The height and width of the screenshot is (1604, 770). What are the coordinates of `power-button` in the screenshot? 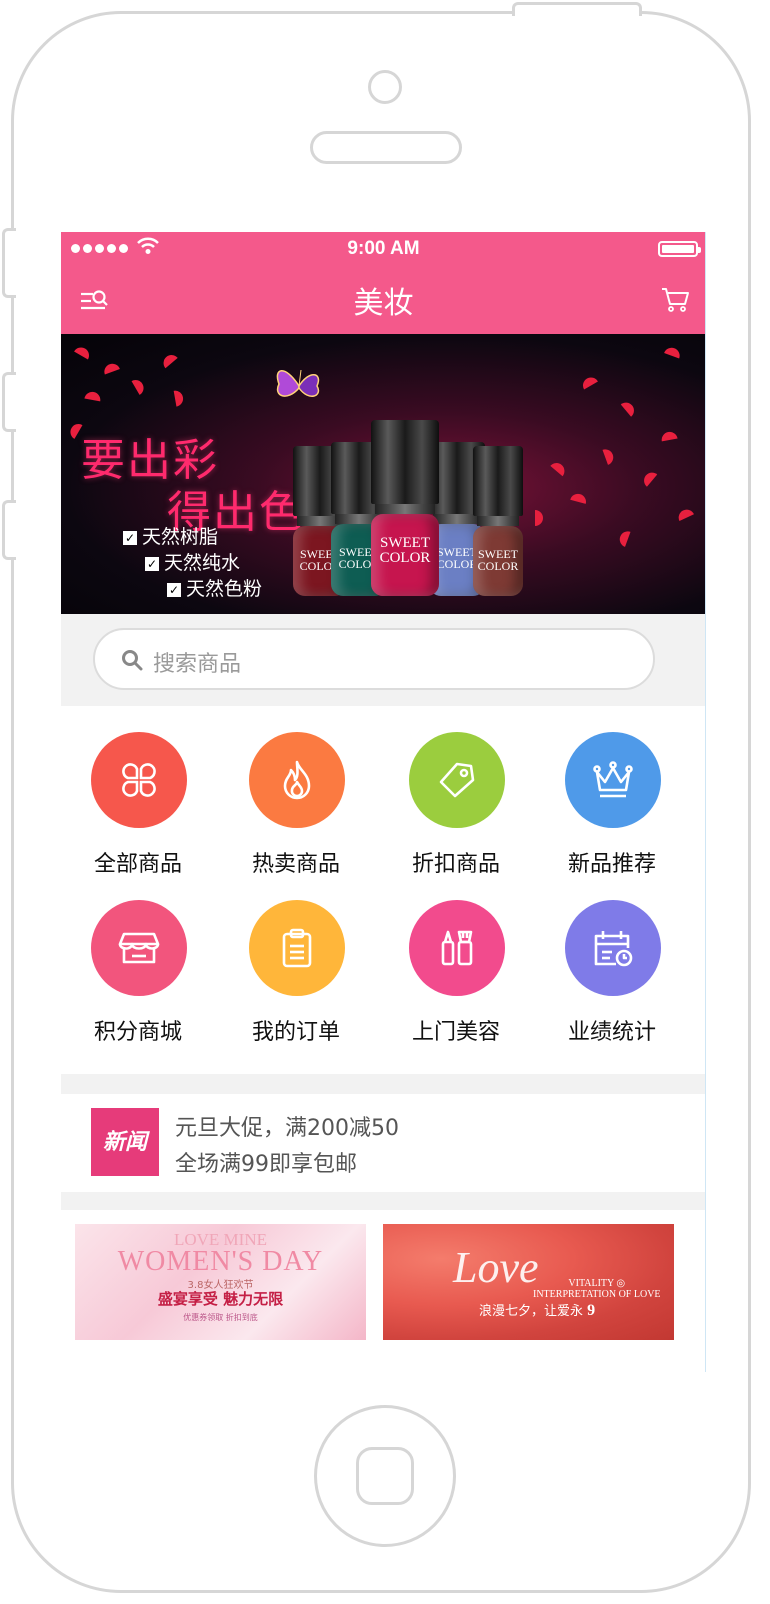 It's located at (577, 9).